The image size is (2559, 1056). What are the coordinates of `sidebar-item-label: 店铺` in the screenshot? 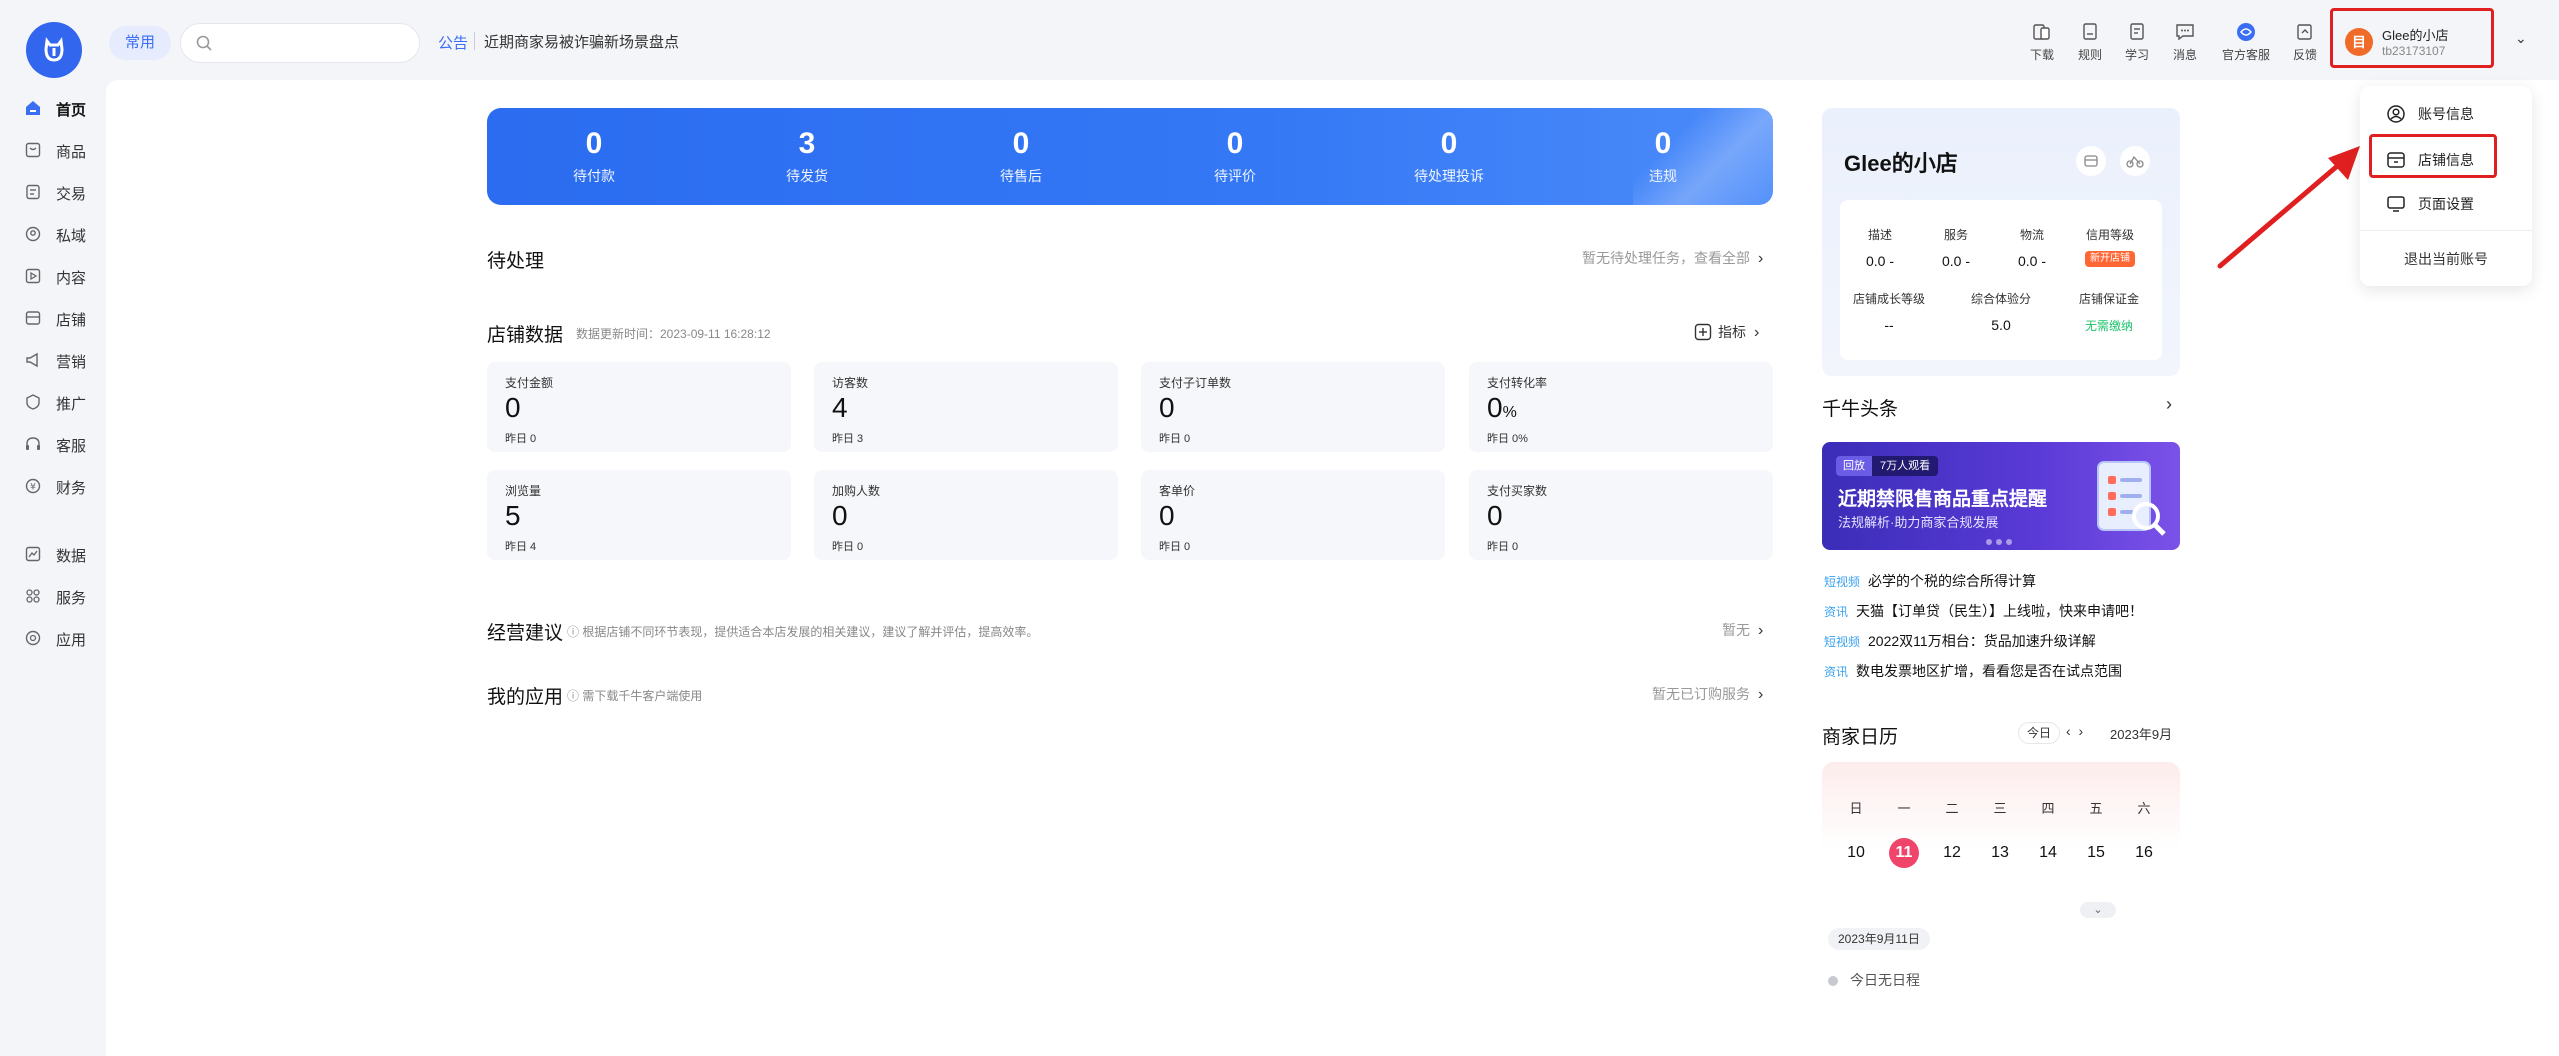 It's located at (71, 320).